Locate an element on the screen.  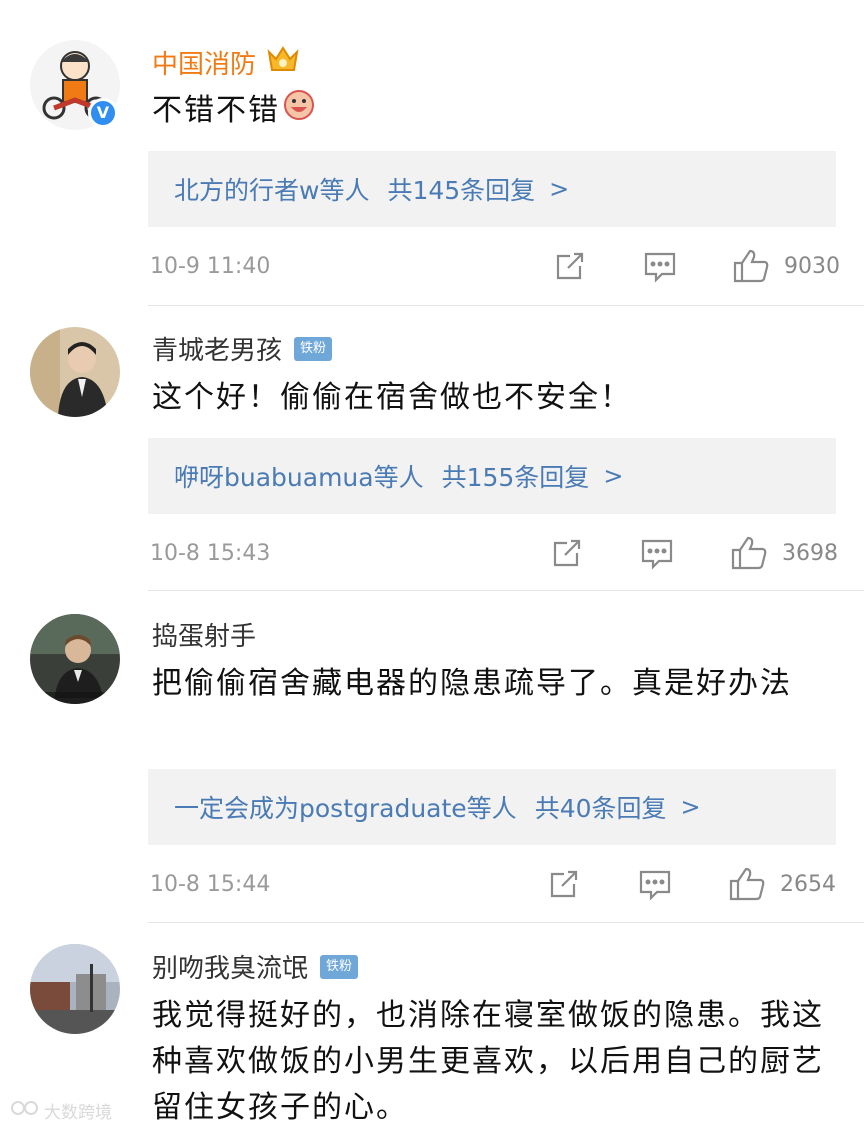
comment-text-content: 不错不错 is located at coordinates (216, 110).